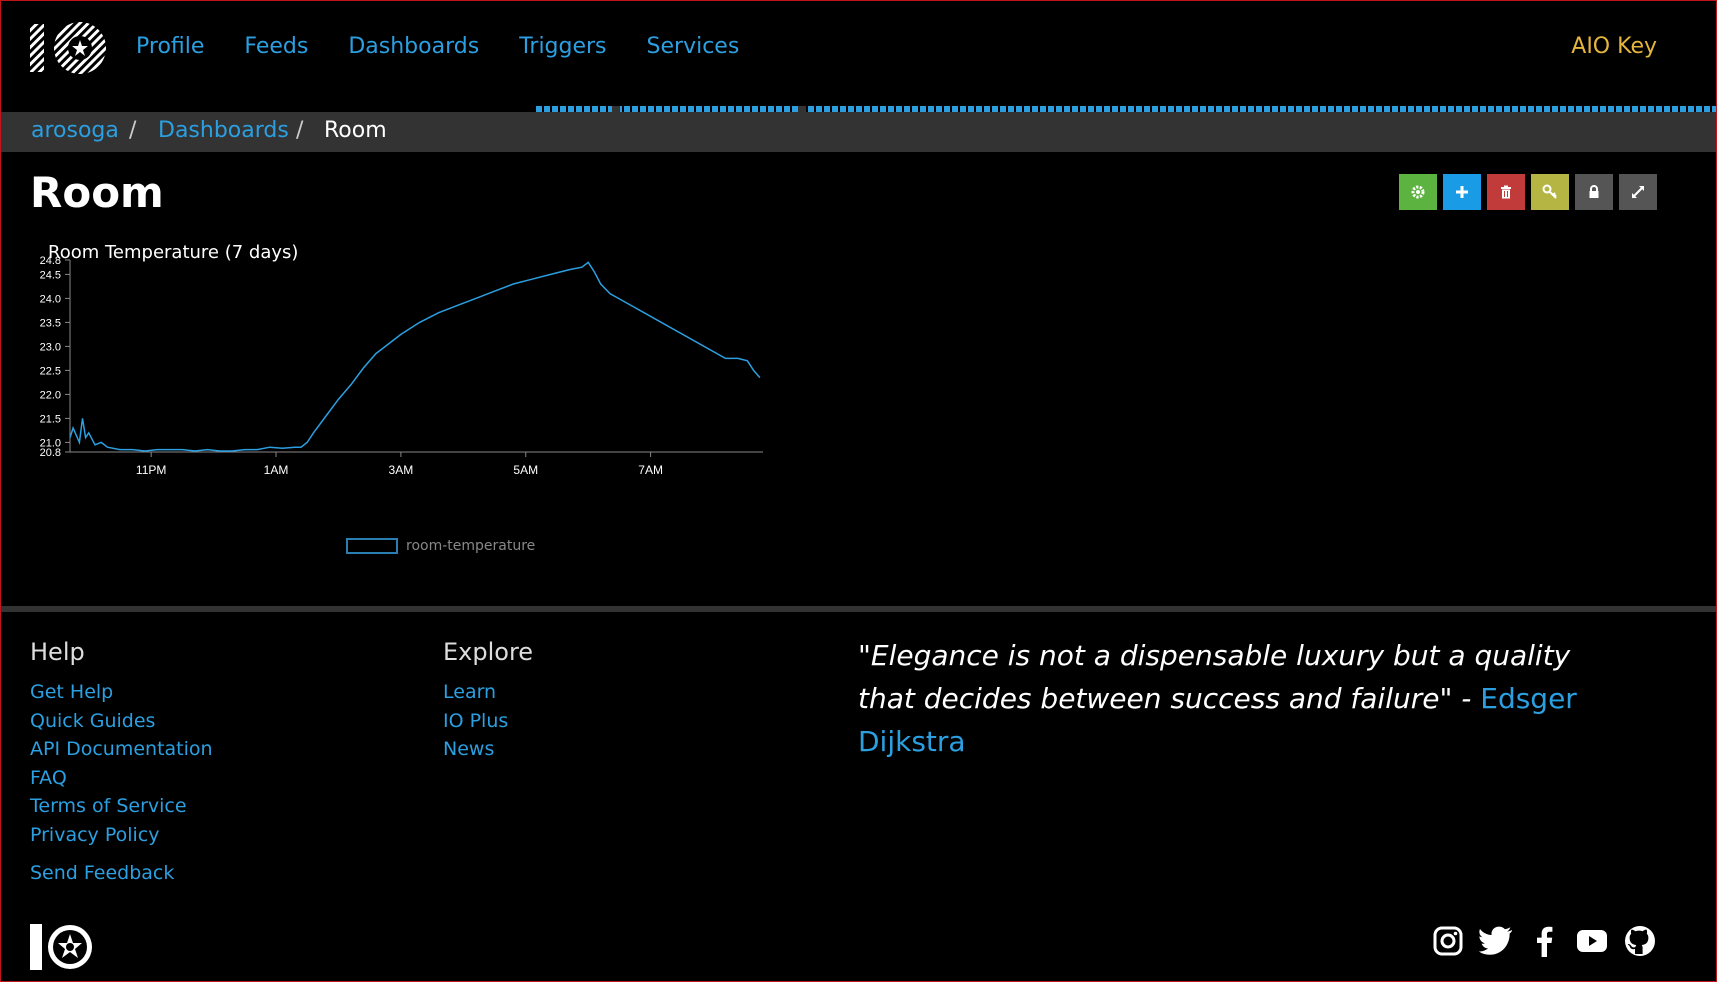 The width and height of the screenshot is (1717, 982). Describe the element at coordinates (488, 721) in the screenshot. I see `footer-link-io-plus: IO Plus` at that location.